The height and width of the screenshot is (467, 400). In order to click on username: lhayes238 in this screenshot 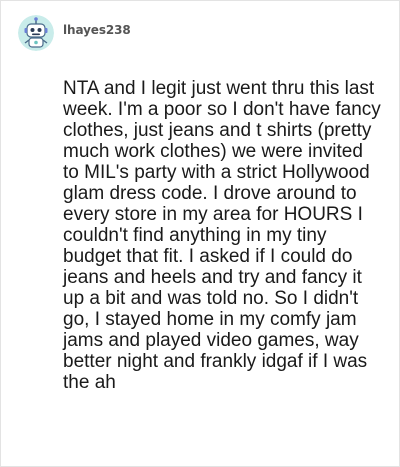, I will do `click(97, 30)`.